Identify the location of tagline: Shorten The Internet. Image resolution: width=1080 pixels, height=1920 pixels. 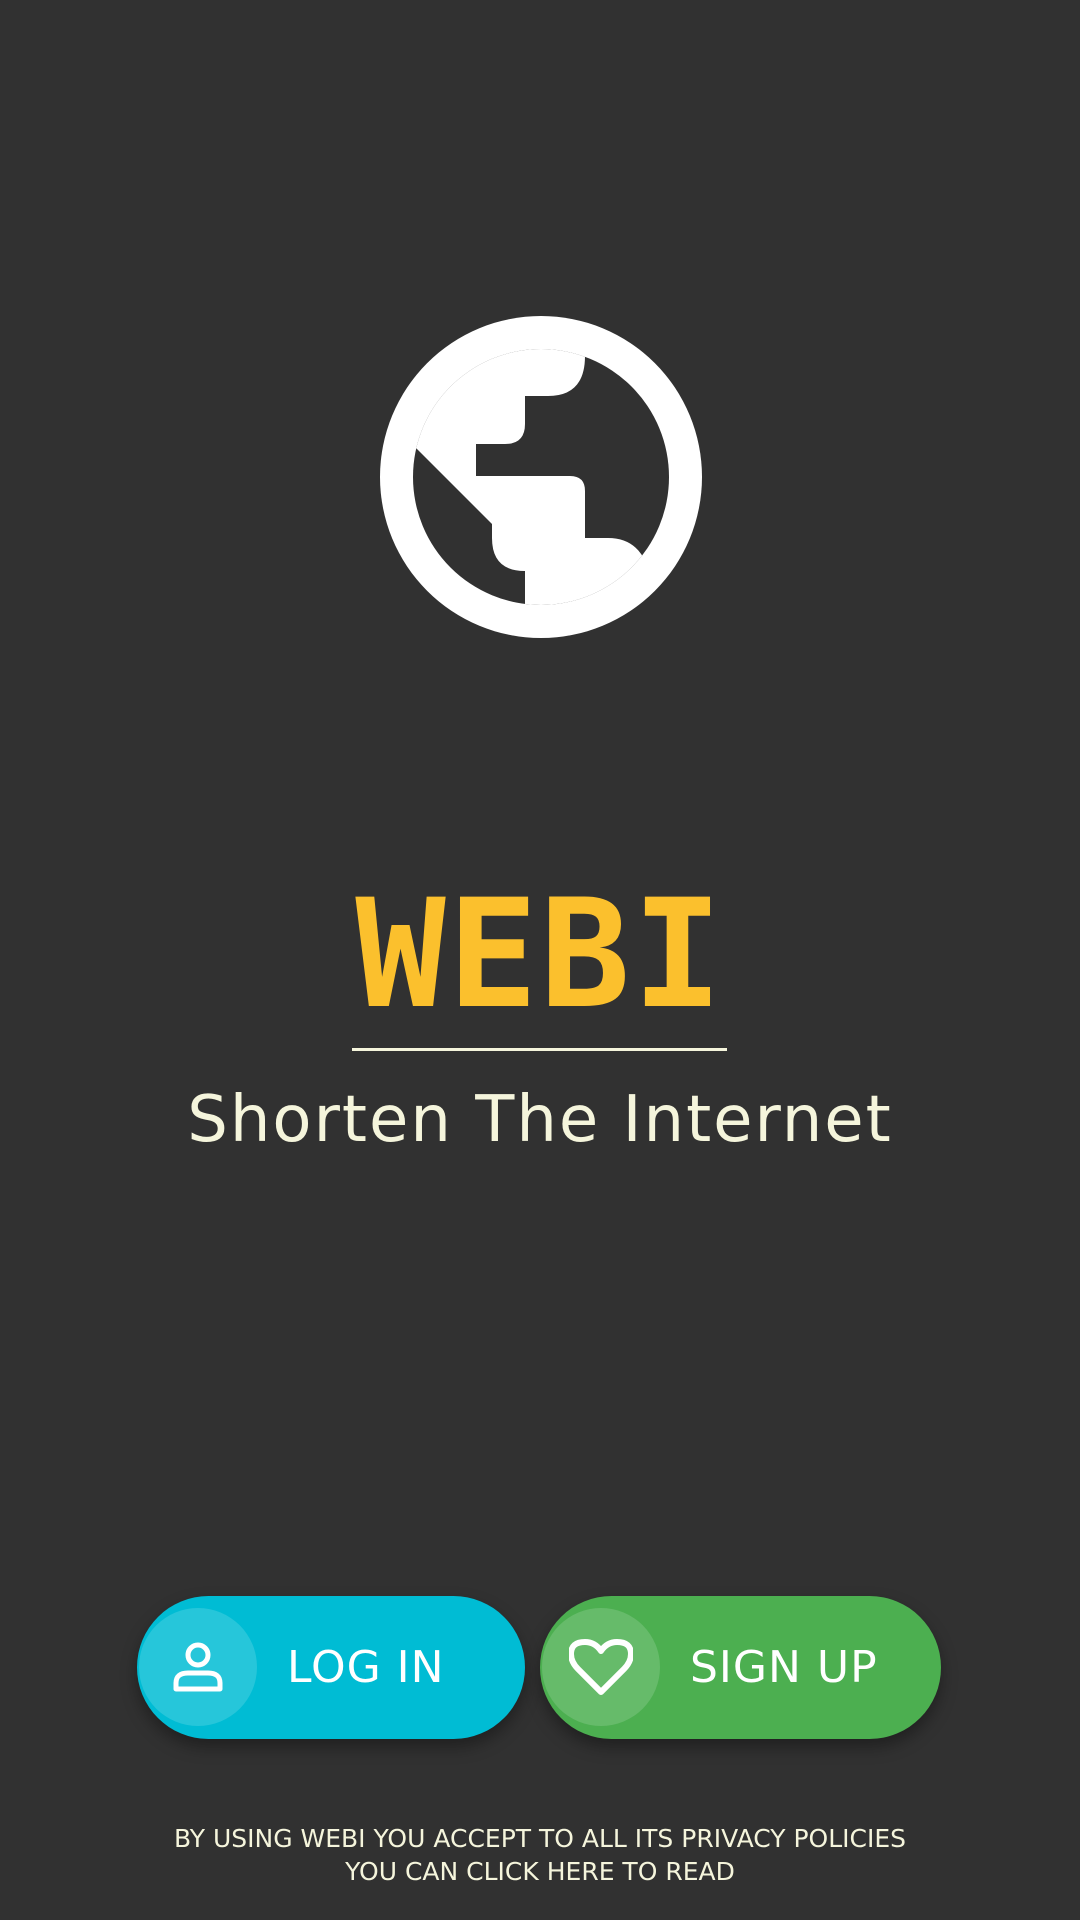
(540, 1120).